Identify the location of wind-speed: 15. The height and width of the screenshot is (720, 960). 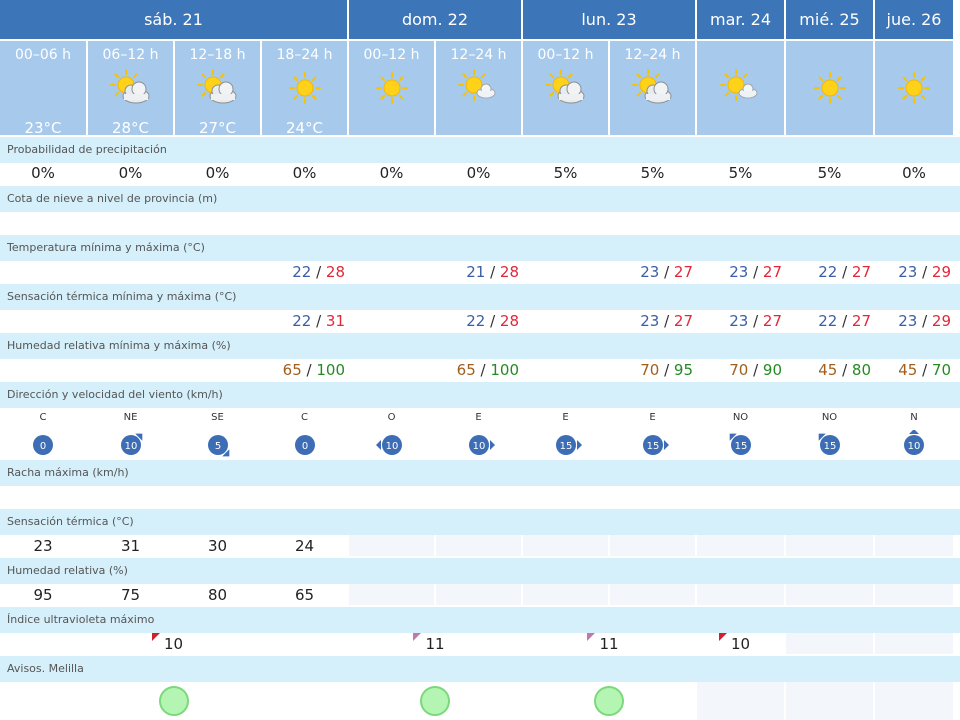
(565, 446).